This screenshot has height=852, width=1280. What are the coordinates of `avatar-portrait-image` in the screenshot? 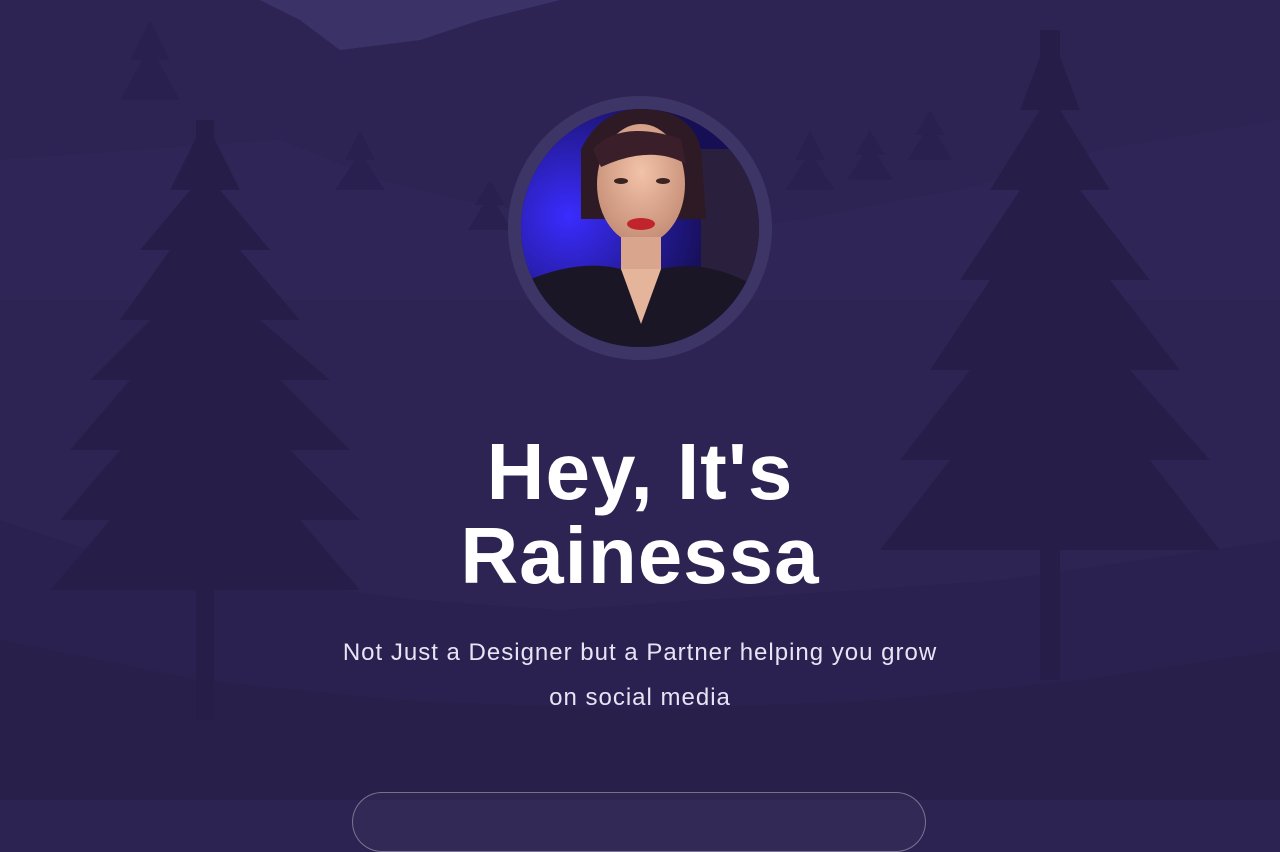 It's located at (640, 228).